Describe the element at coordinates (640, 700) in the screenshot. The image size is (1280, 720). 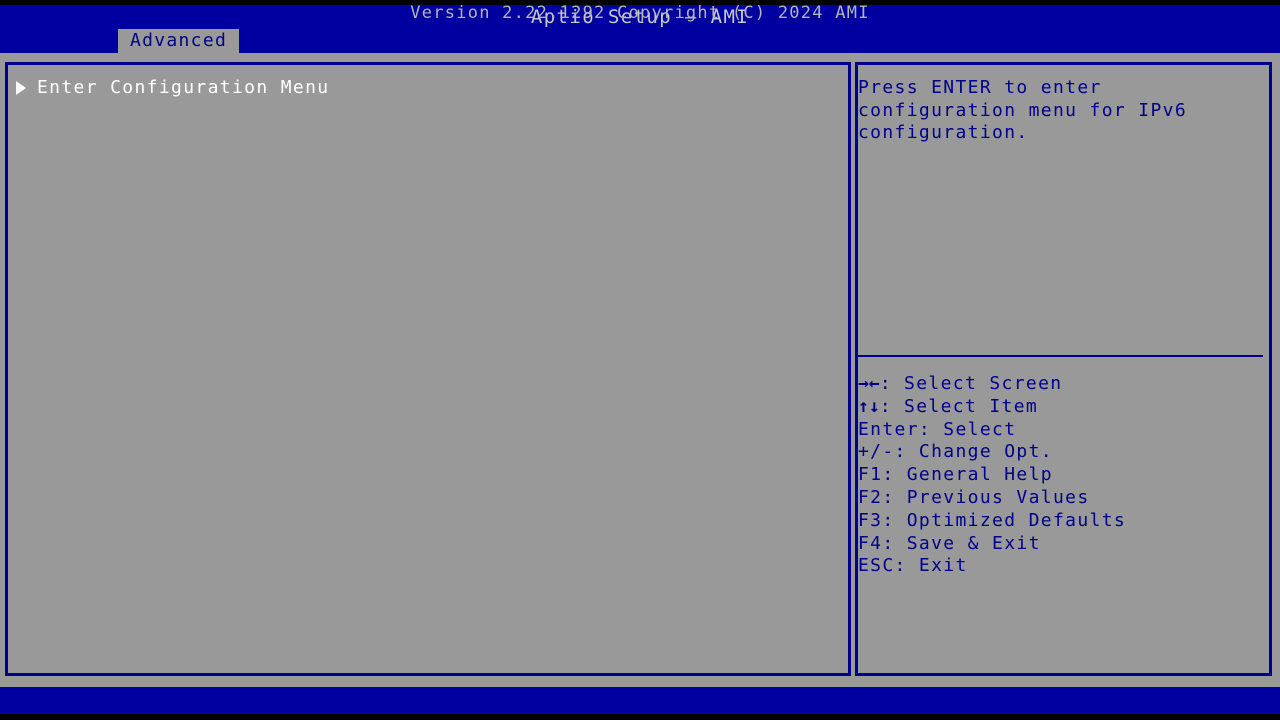
I see `footer-bar` at that location.